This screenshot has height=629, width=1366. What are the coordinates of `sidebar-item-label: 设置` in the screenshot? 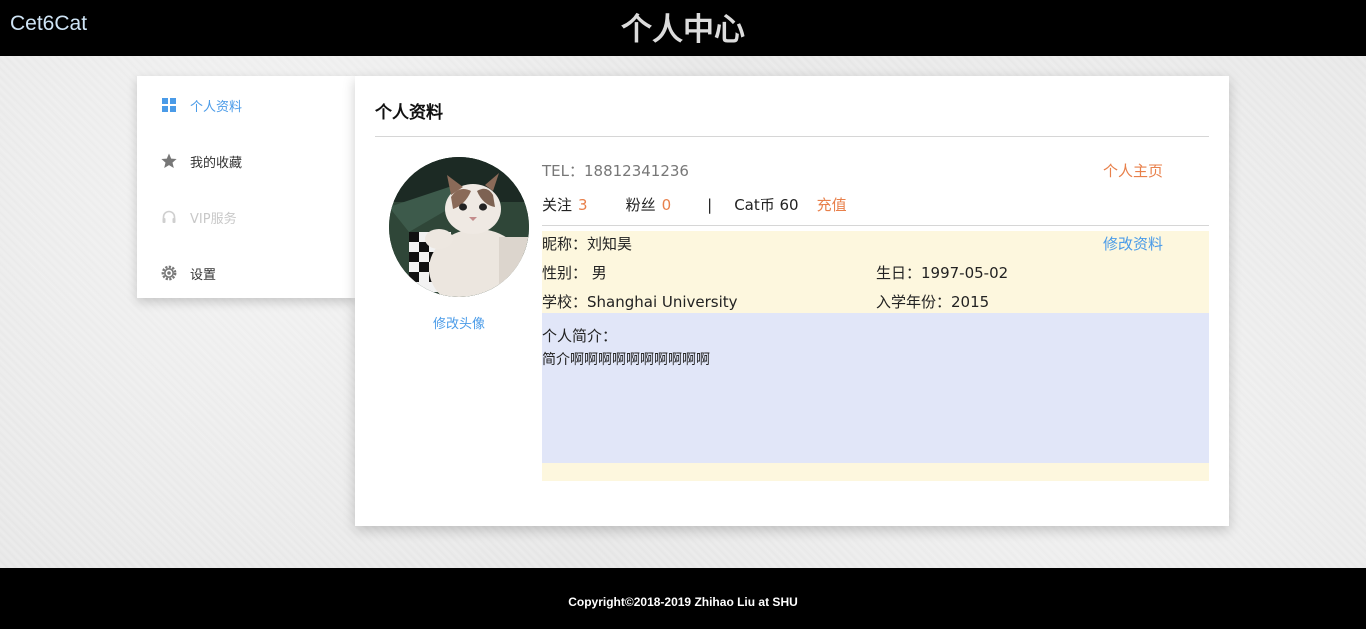 It's located at (203, 275).